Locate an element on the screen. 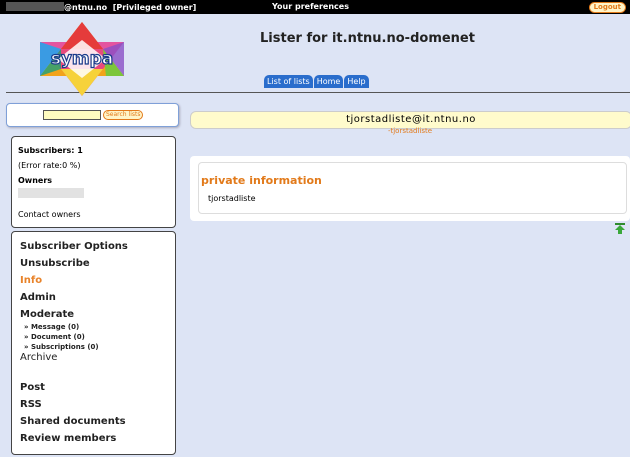 Image resolution: width=630 pixels, height=457 pixels. search-box: Search lists is located at coordinates (92, 115).